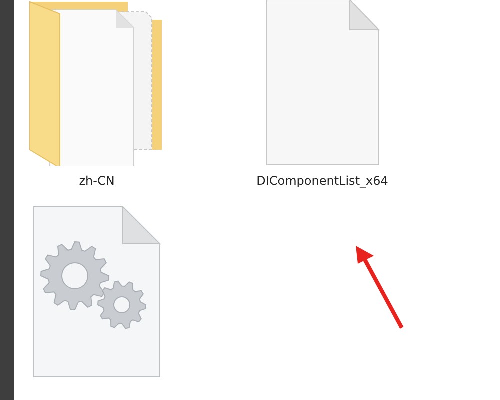 Image resolution: width=500 pixels, height=400 pixels. What do you see at coordinates (322, 181) in the screenshot?
I see `file-name: DIComponentList_x64` at bounding box center [322, 181].